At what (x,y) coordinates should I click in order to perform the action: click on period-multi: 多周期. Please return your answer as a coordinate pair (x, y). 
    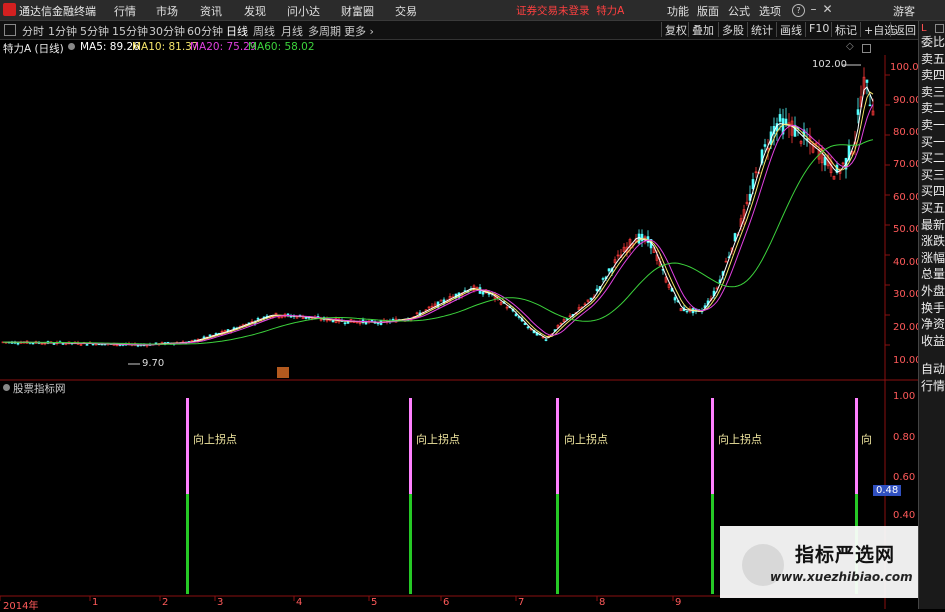
    Looking at the image, I should click on (324, 31).